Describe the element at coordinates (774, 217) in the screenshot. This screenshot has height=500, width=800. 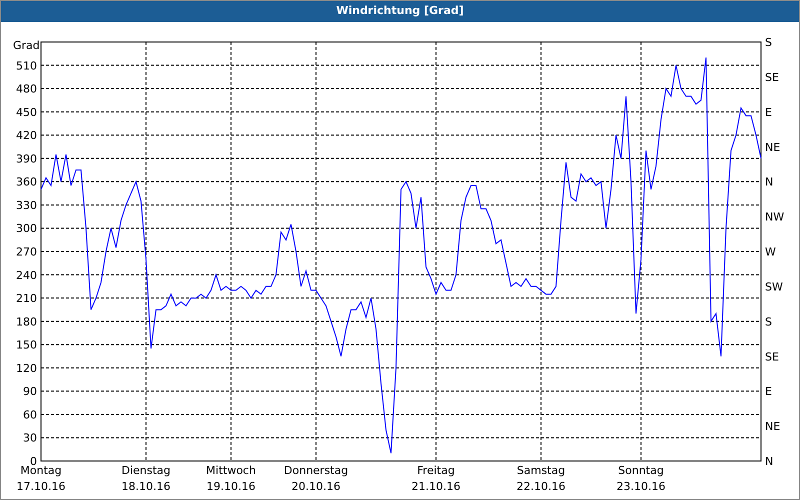
I see `direction-tick-label: NW` at that location.